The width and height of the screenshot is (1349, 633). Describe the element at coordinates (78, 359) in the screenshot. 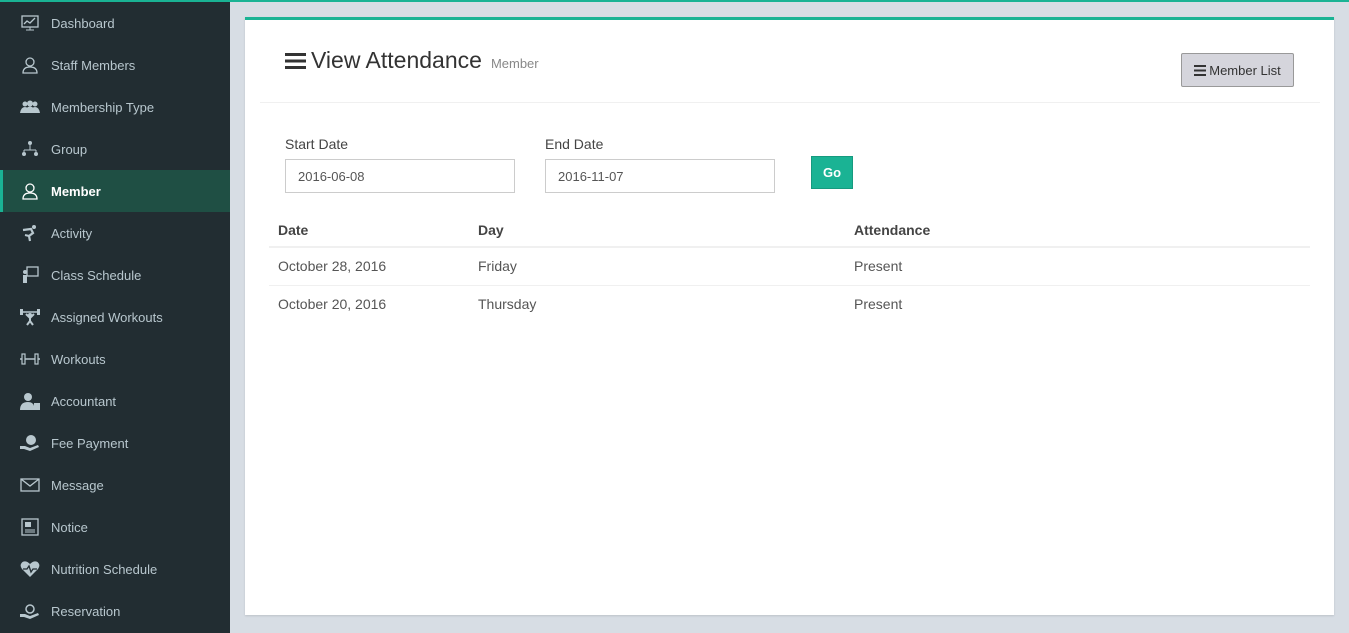

I see `sidebar-item-label: Workouts` at that location.